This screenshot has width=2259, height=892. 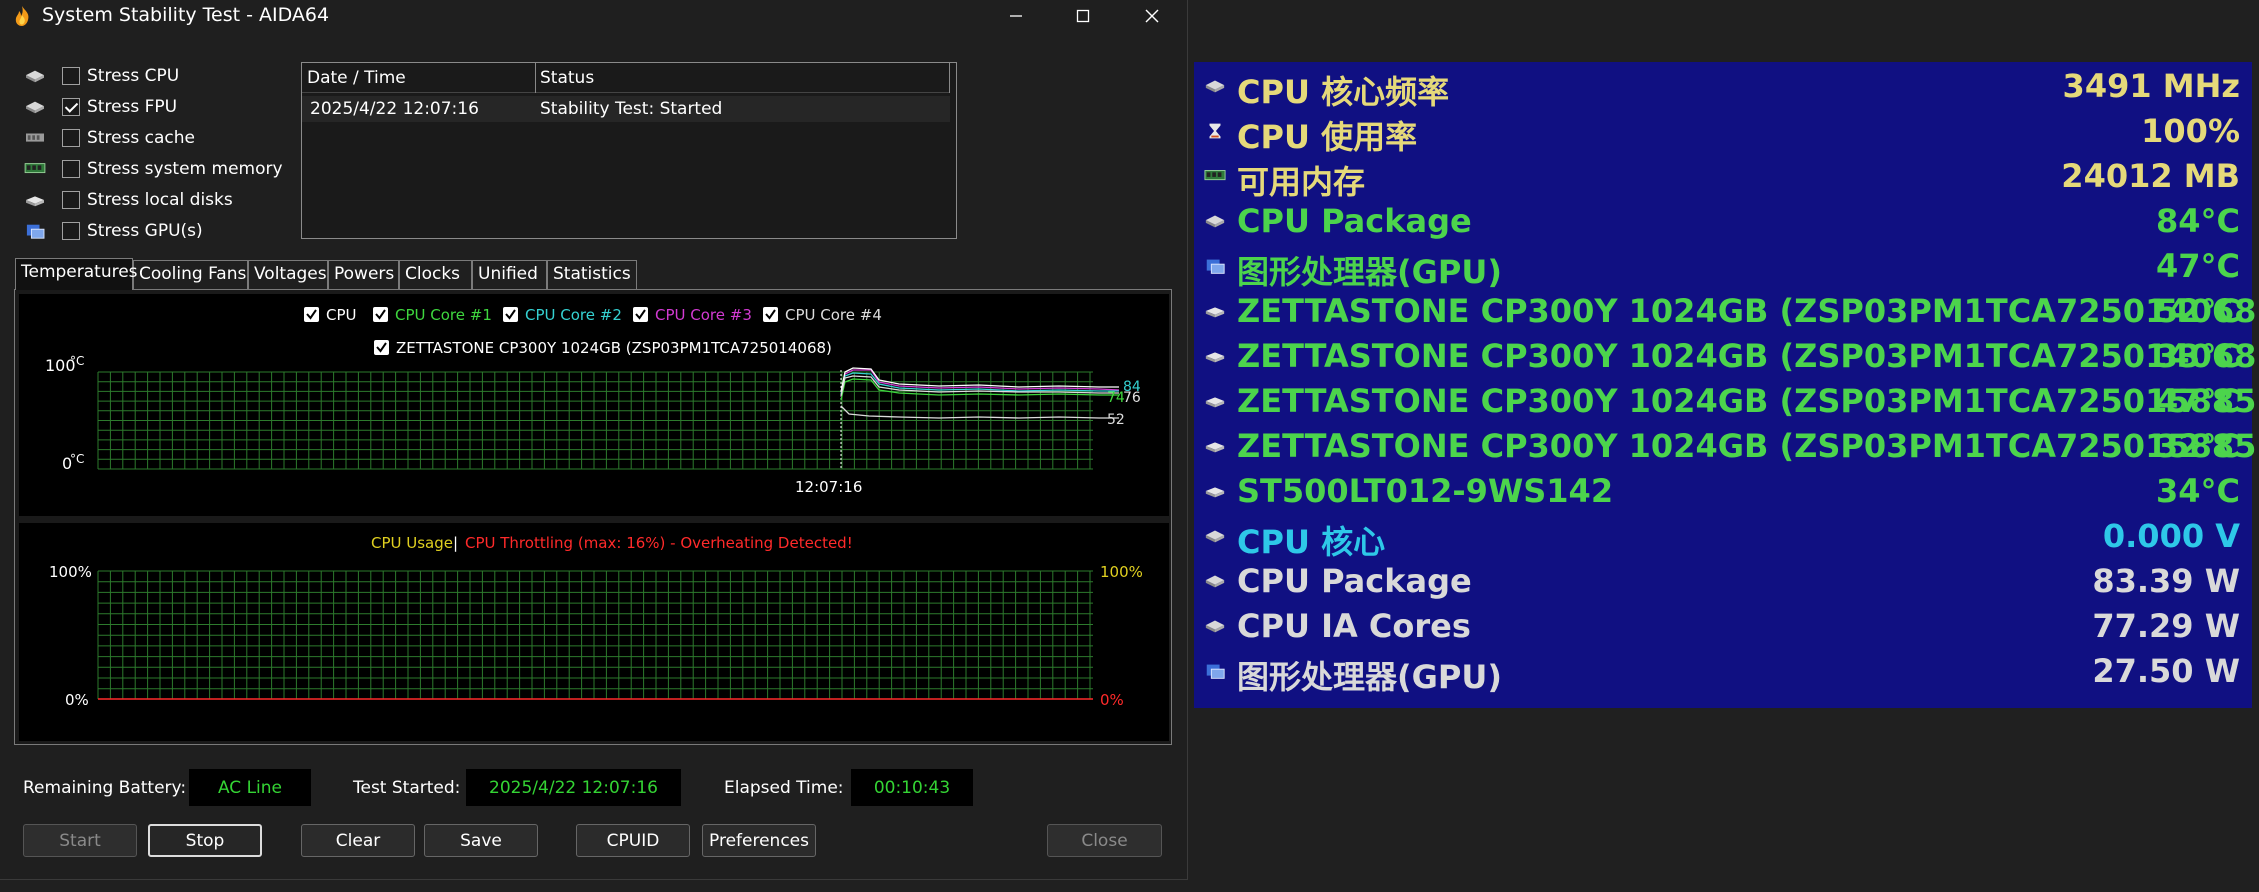 I want to click on log-header: Date / Time Status, so click(x=626, y=78).